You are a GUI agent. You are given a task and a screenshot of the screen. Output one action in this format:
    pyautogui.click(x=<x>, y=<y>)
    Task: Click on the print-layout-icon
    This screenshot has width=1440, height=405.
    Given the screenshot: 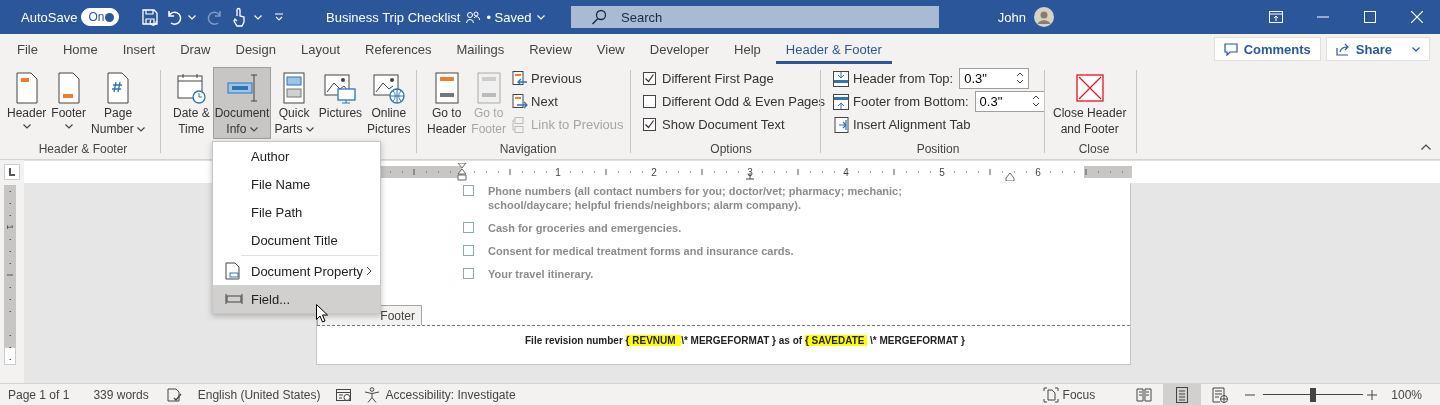 What is the action you would take?
    pyautogui.click(x=1182, y=394)
    